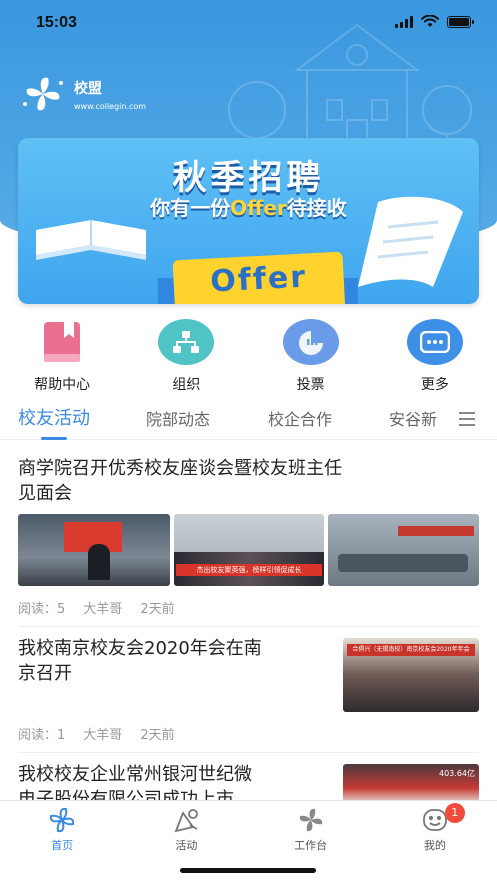 The image size is (497, 883). Describe the element at coordinates (434, 385) in the screenshot. I see `quick-label: 更多` at that location.